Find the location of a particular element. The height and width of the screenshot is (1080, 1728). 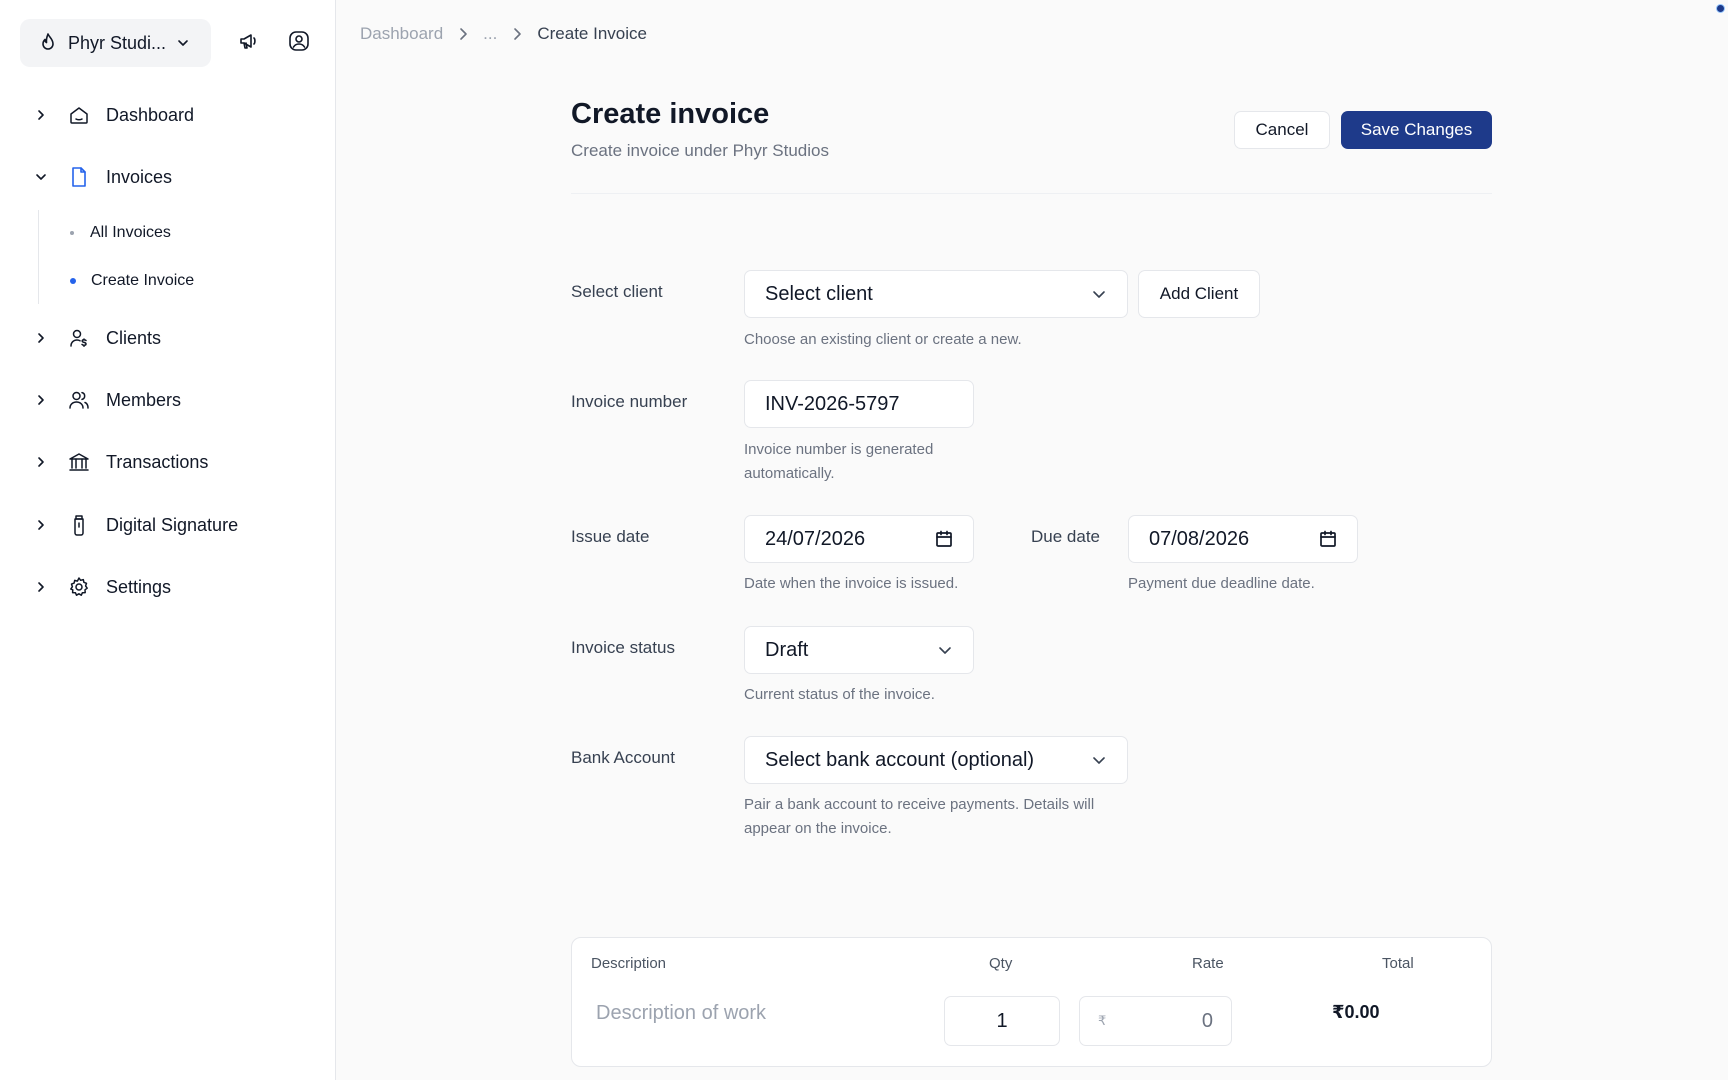

sidebar-item-clients: Clients is located at coordinates (175, 338).